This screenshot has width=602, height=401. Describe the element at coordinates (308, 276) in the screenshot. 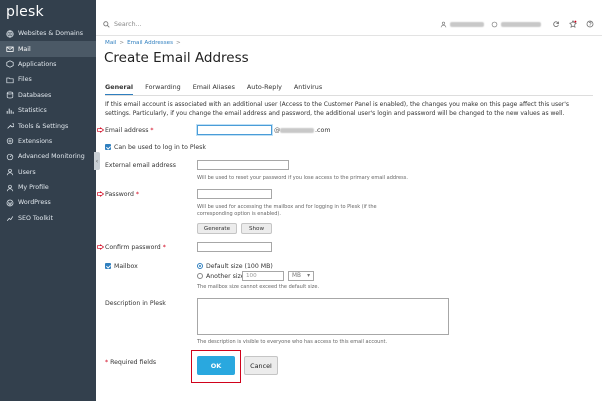

I see `chevron-down-icon: ▾` at that location.